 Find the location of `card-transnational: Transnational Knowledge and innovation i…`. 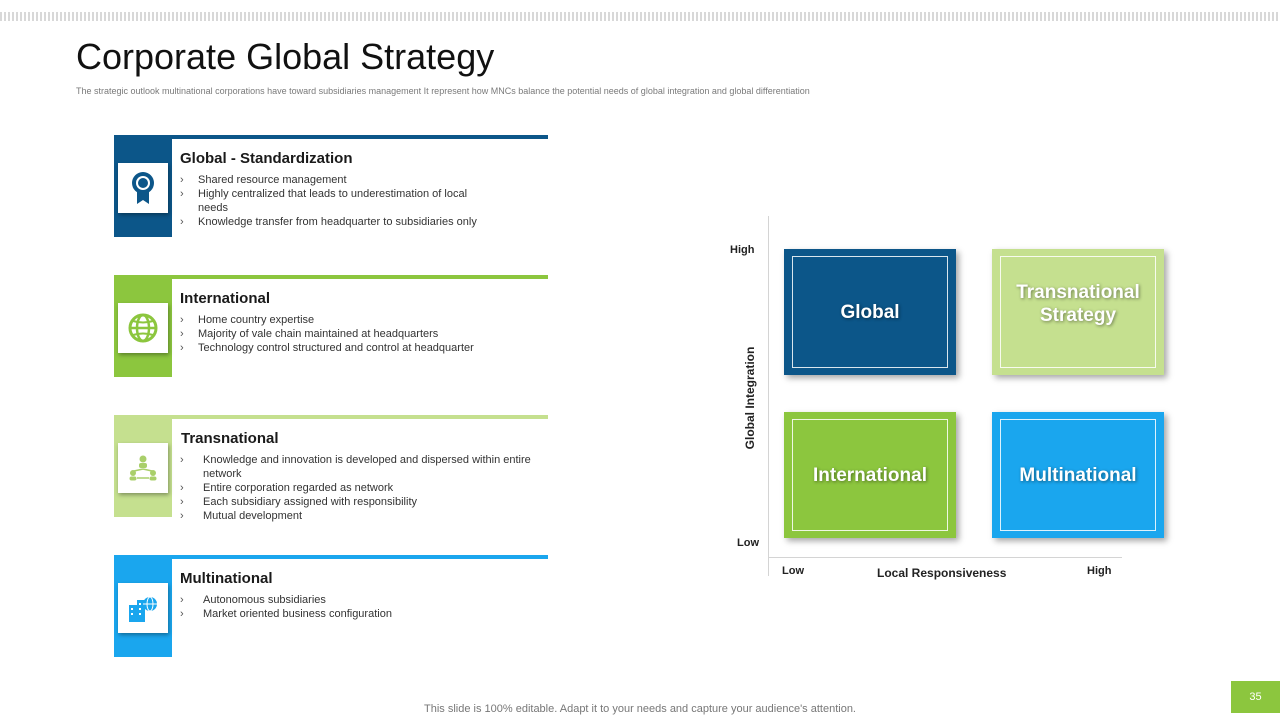

card-transnational: Transnational Knowledge and innovation i… is located at coordinates (331, 469).